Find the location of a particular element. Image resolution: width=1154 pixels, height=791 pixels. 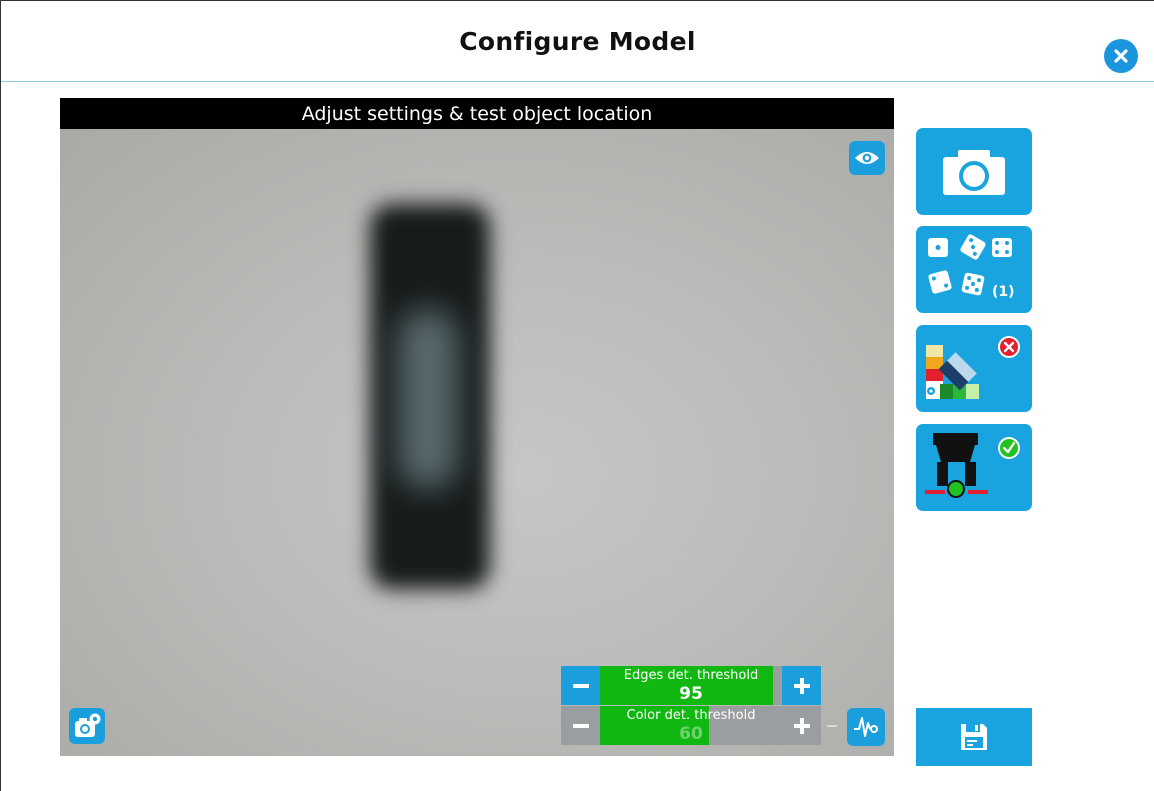

header-divider is located at coordinates (577, 81).